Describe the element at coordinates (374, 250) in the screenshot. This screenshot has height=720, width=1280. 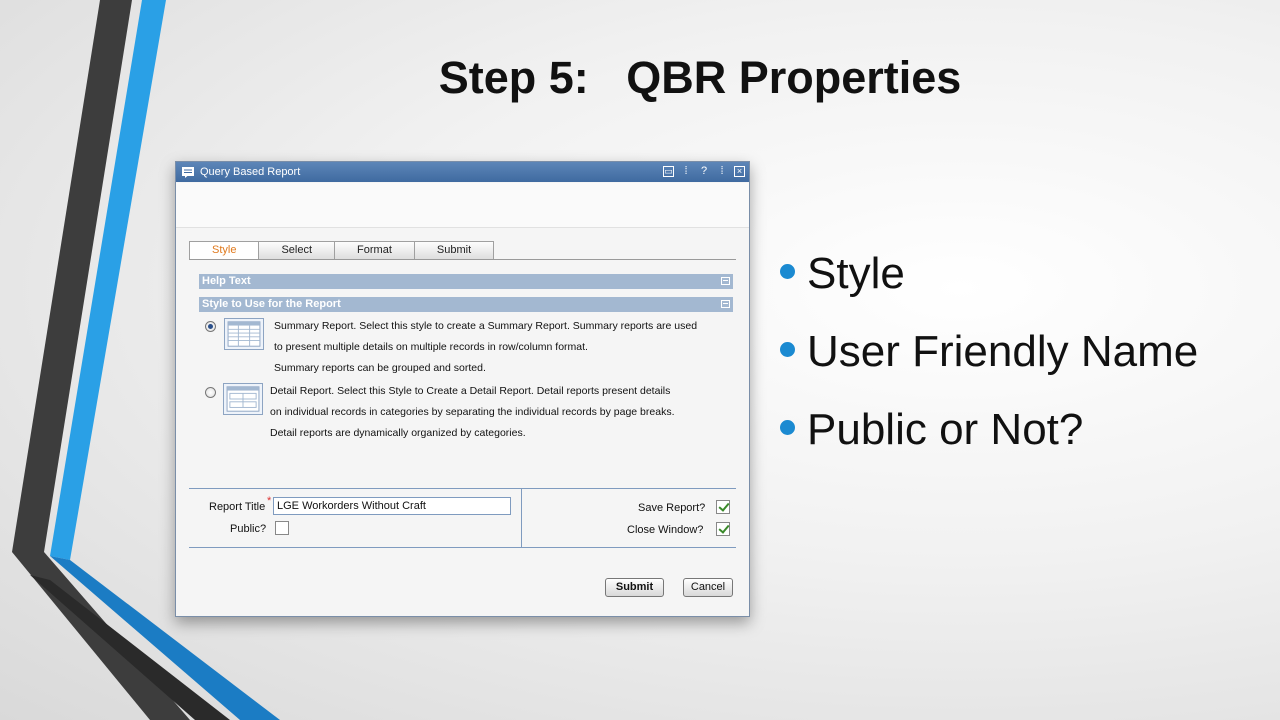
I see `tab-format: Format` at that location.